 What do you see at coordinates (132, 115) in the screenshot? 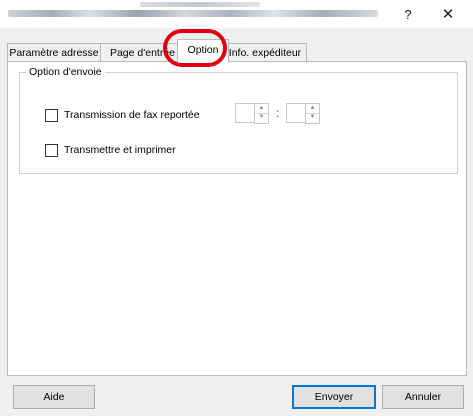
I see `delayed-fax-label: Transmission de fax reportée` at bounding box center [132, 115].